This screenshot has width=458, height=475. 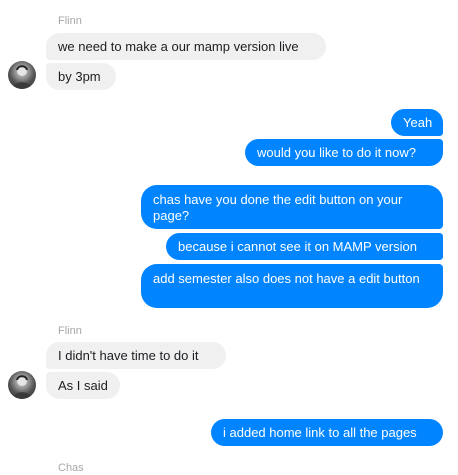 What do you see at coordinates (417, 122) in the screenshot?
I see `message-bubble-outgoing: Yeah` at bounding box center [417, 122].